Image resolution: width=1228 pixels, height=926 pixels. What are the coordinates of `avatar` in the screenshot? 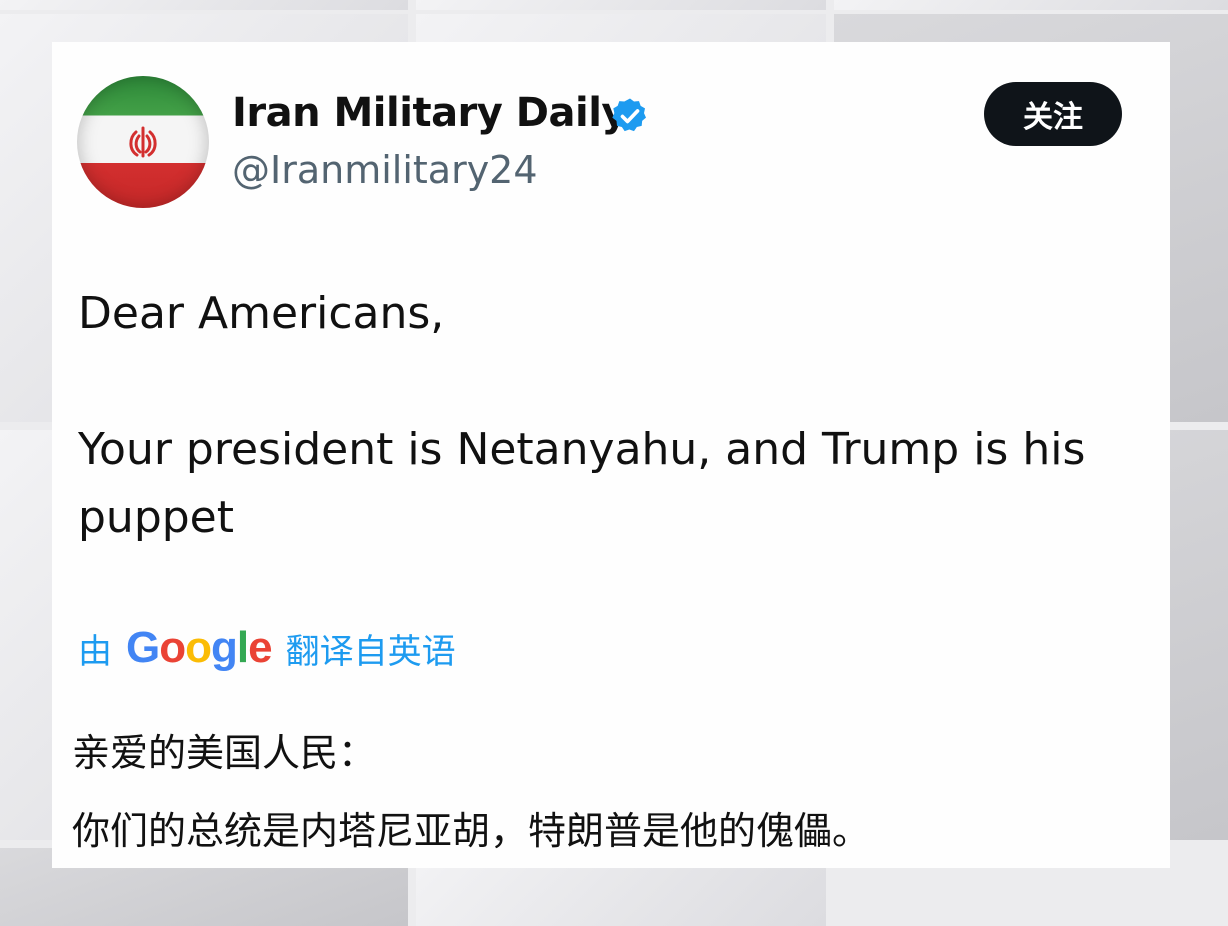 It's located at (143, 142).